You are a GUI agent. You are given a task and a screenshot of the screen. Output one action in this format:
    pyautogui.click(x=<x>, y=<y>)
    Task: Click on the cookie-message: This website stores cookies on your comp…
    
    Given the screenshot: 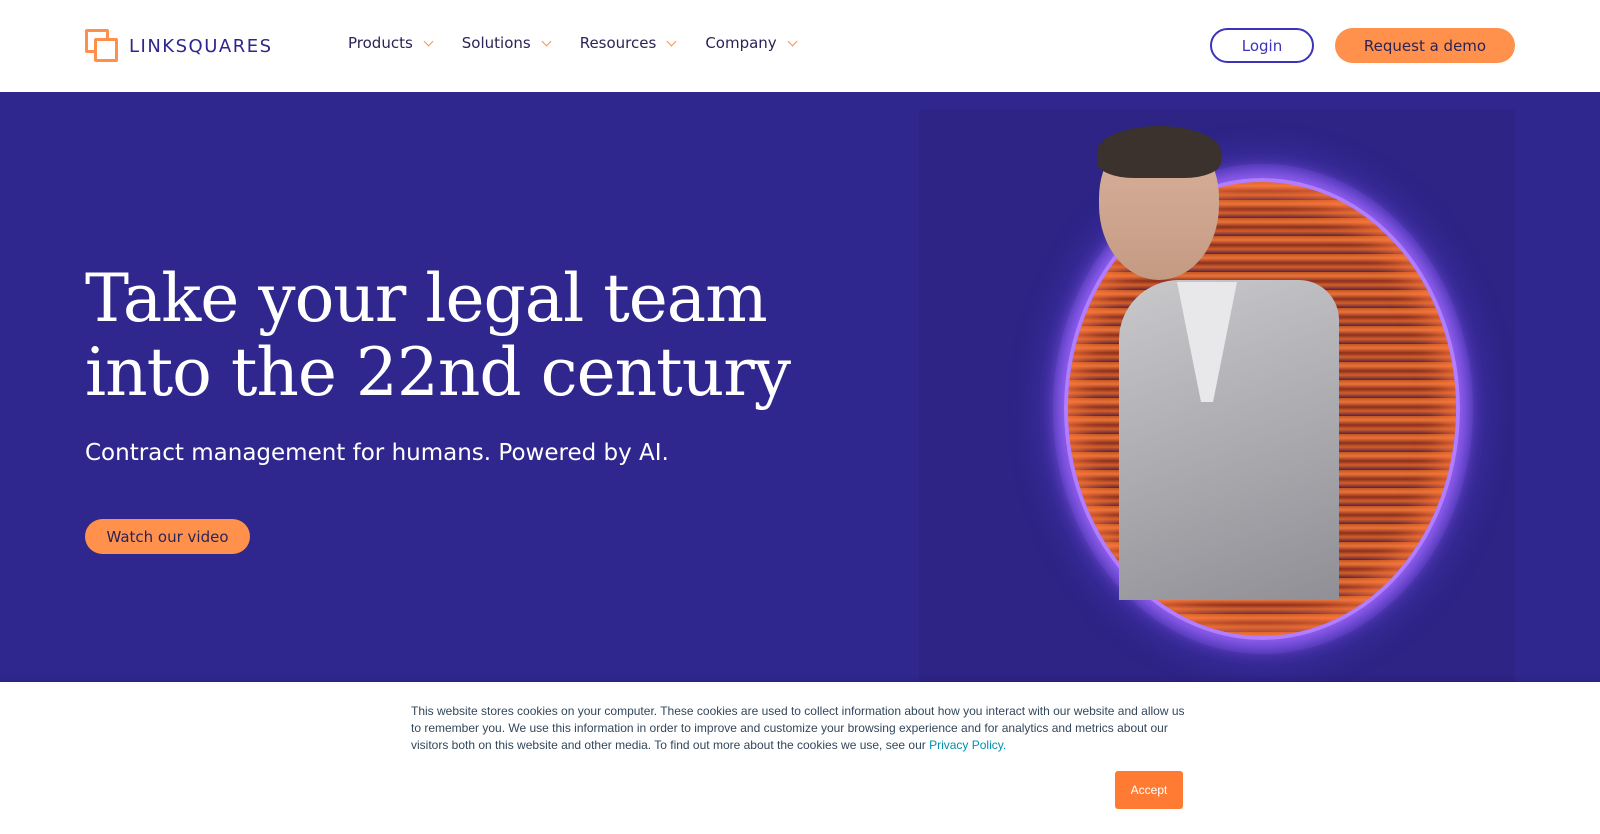 What is the action you would take?
    pyautogui.click(x=798, y=728)
    